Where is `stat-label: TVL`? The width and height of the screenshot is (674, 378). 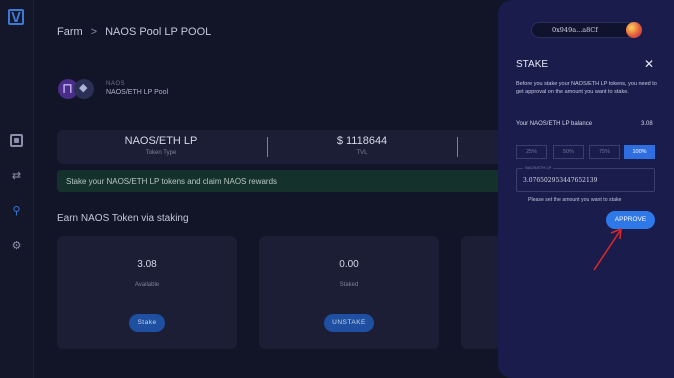 stat-label: TVL is located at coordinates (362, 153).